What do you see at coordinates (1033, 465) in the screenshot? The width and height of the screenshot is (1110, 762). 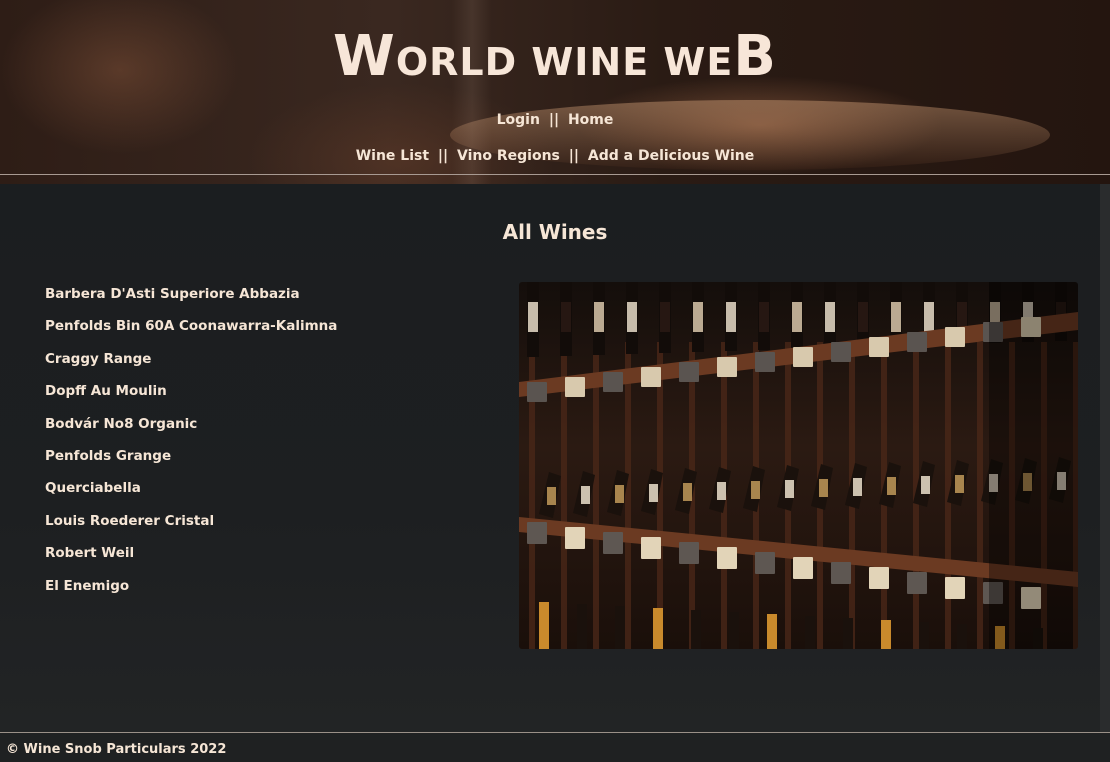 I see `shadow` at bounding box center [1033, 465].